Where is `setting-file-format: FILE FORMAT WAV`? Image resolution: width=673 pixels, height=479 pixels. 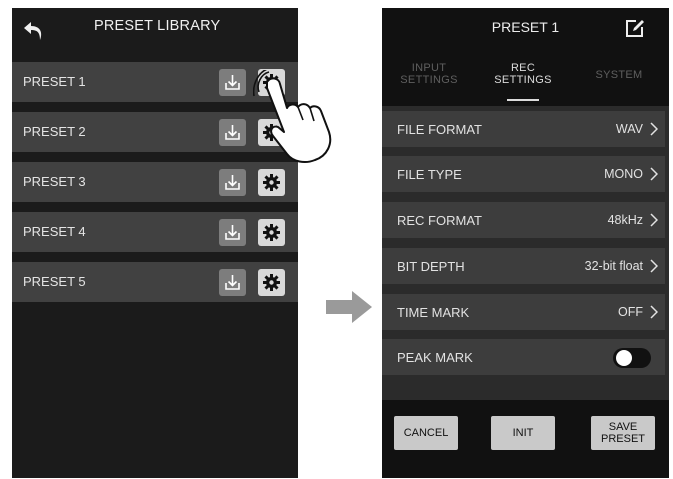 setting-file-format: FILE FORMAT WAV is located at coordinates (523, 129).